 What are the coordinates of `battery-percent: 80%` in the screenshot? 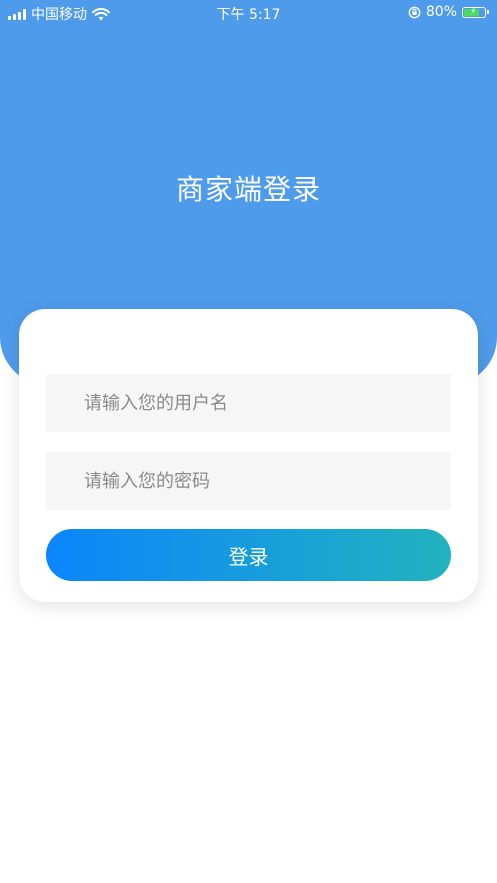 It's located at (441, 12).